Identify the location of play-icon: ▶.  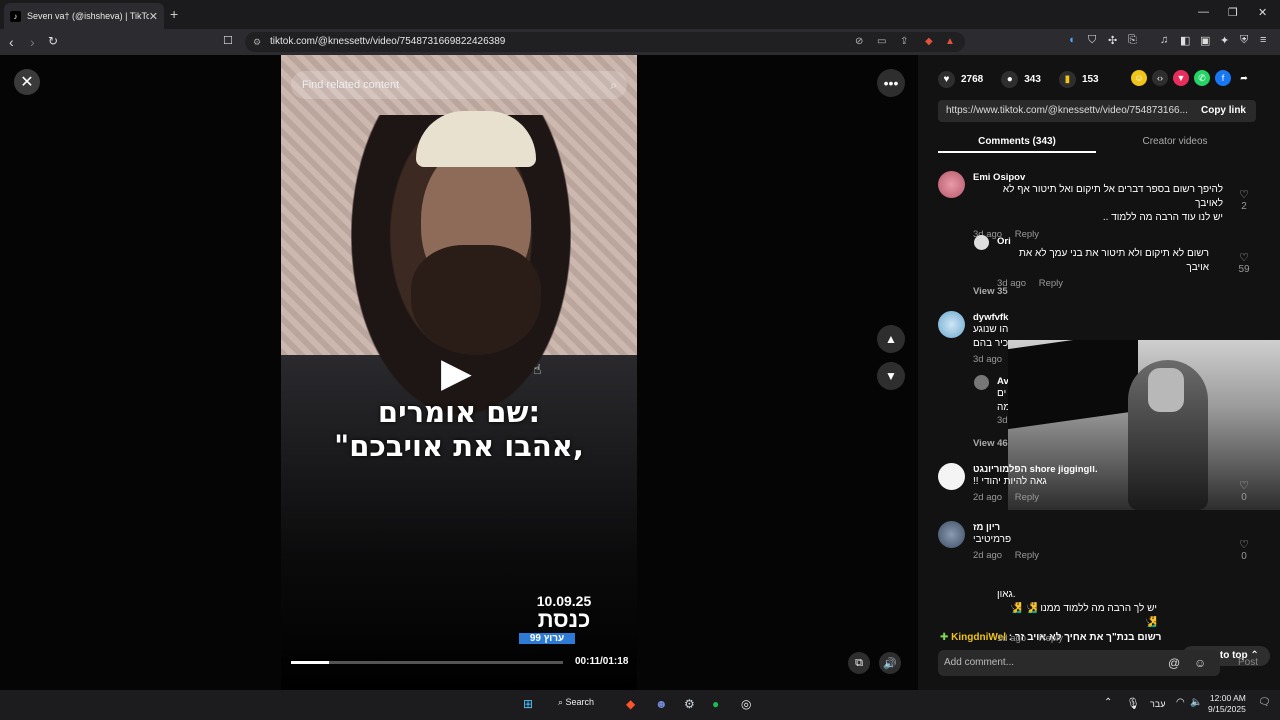
(456, 373).